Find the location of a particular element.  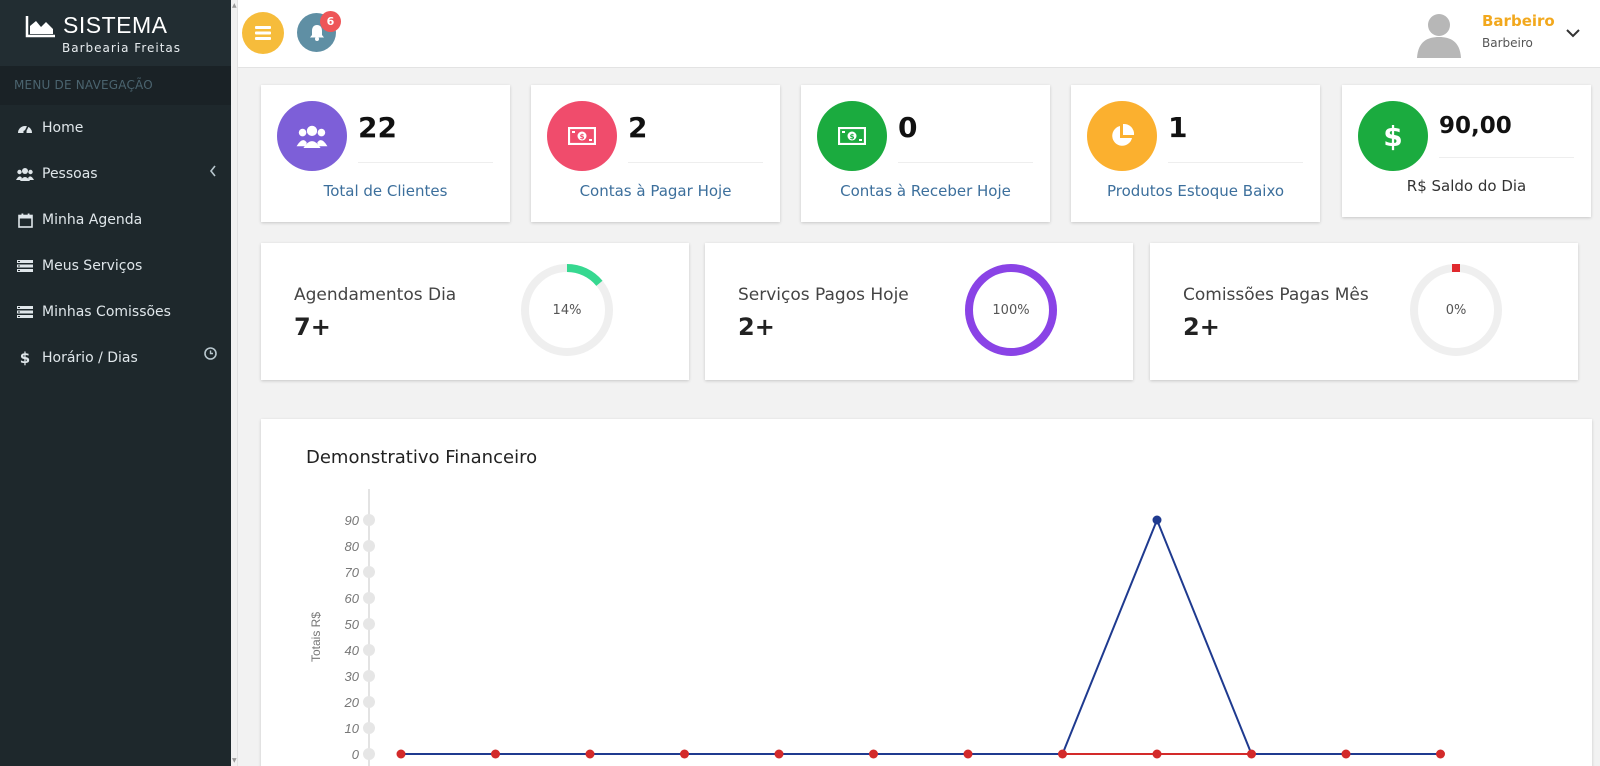

avatar is located at coordinates (1439, 34).